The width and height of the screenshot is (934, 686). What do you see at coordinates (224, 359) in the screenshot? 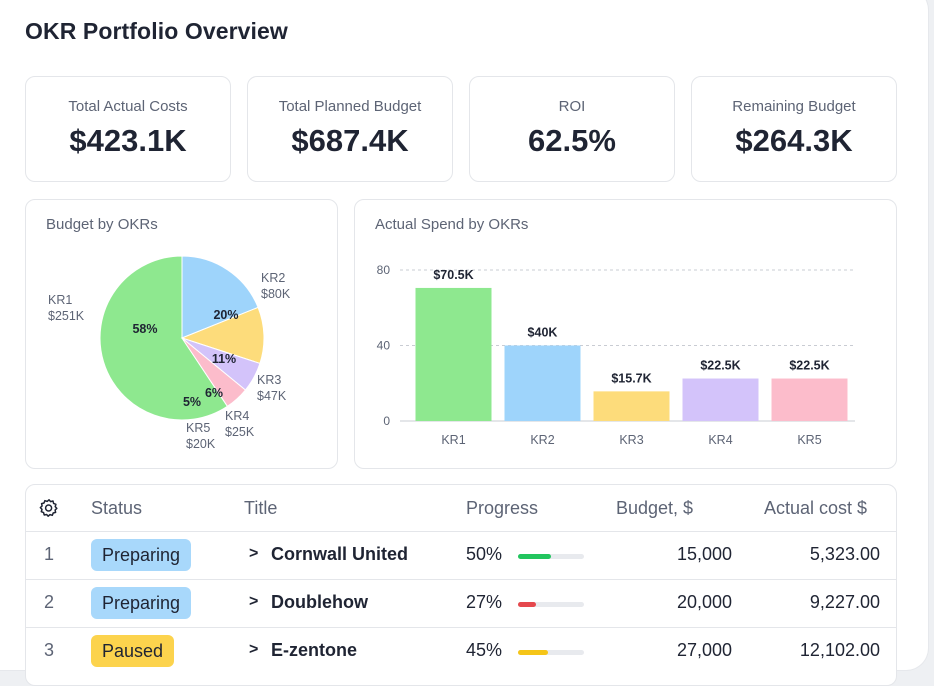
I see `pie-percent-label: 11%` at bounding box center [224, 359].